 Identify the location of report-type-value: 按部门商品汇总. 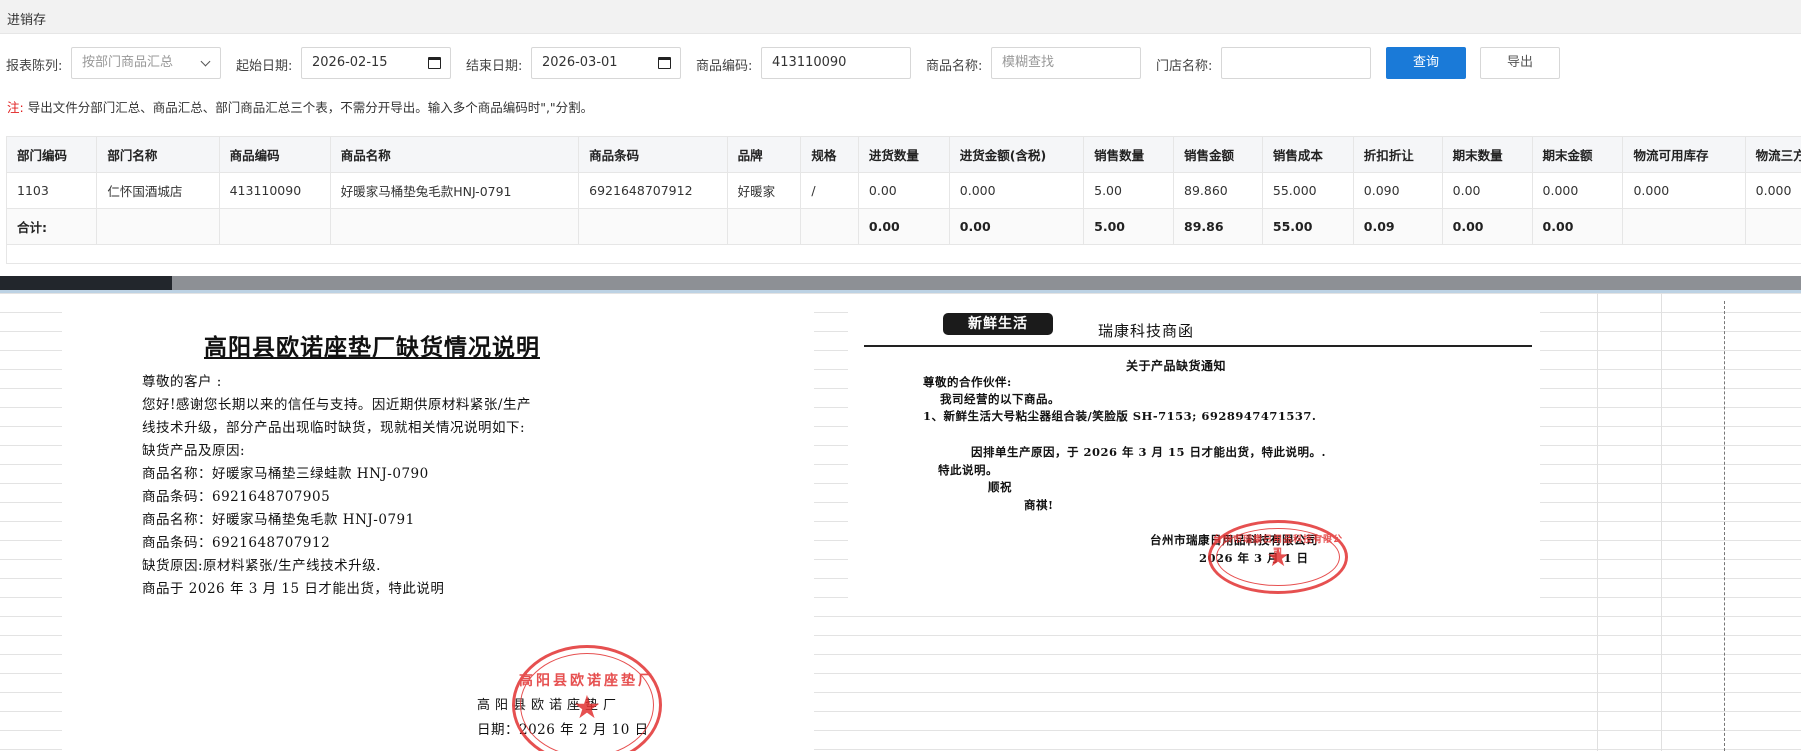
(128, 62).